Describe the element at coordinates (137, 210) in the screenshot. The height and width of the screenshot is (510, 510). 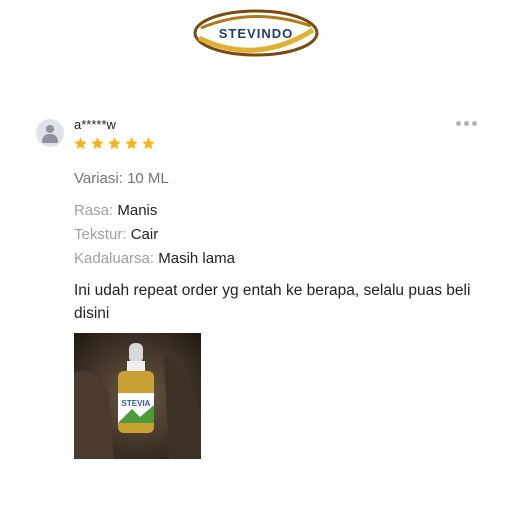
I see `attribute-value: Manis` at that location.